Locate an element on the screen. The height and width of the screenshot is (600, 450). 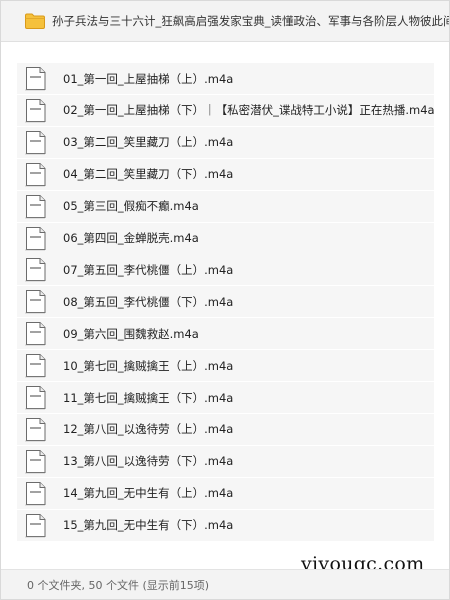
file-row: 09_第六回_围魏救赵.m4a is located at coordinates (225, 334).